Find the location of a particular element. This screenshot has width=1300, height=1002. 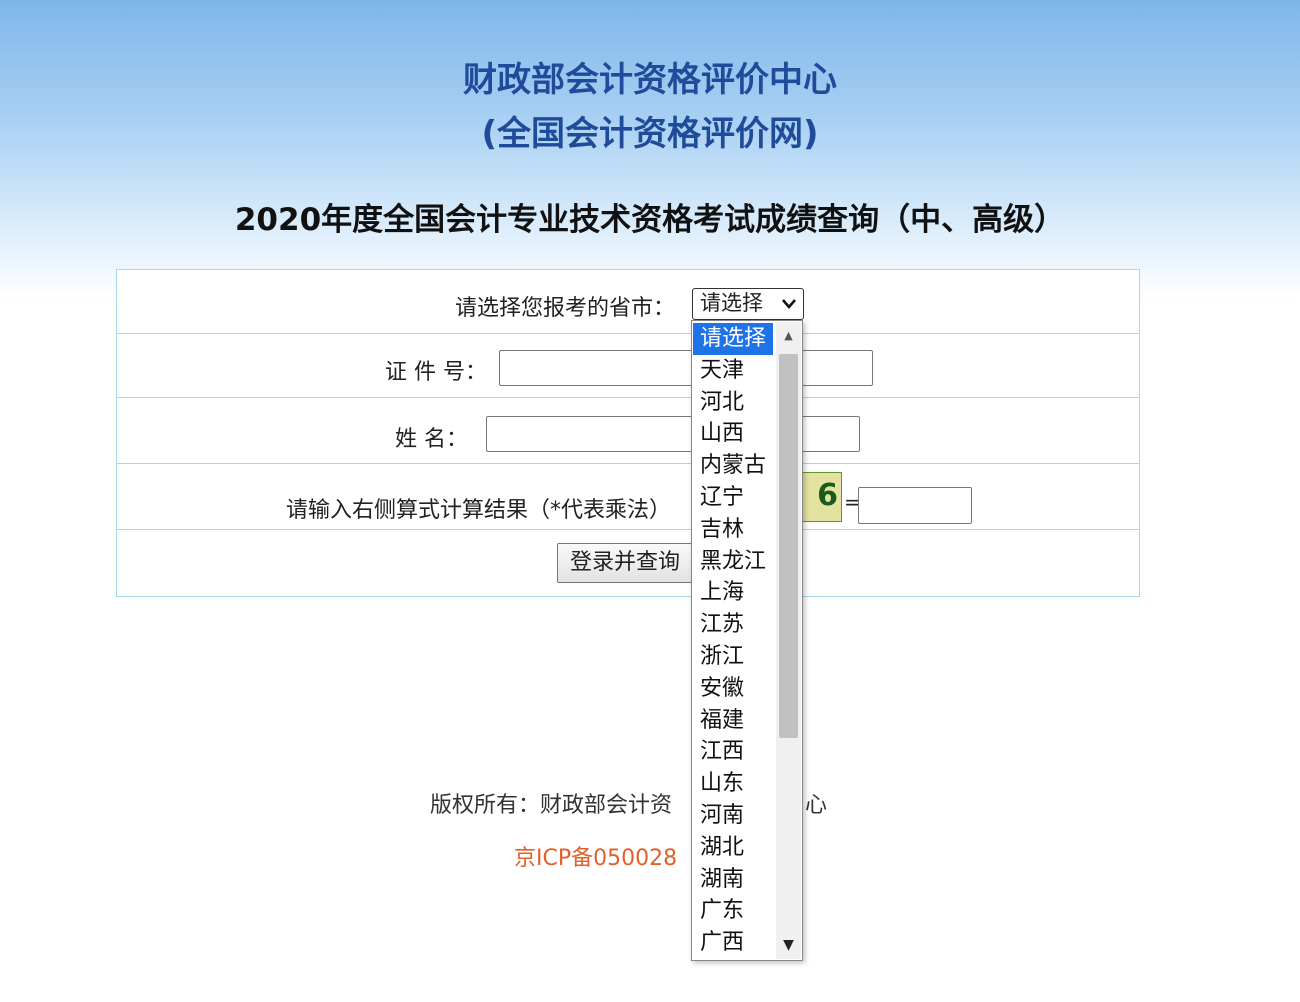

dropdown-option: 河北 is located at coordinates (733, 403).